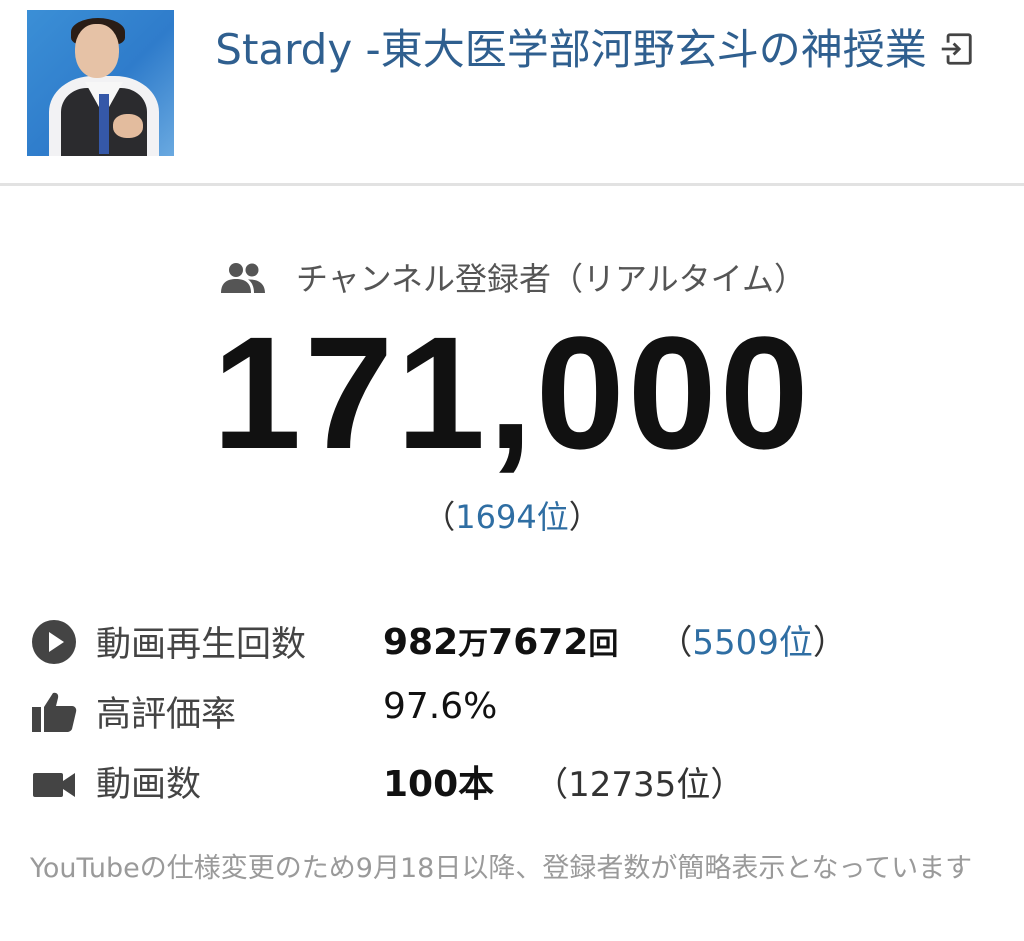  I want to click on views-rank-link: 5509位, so click(752, 643).